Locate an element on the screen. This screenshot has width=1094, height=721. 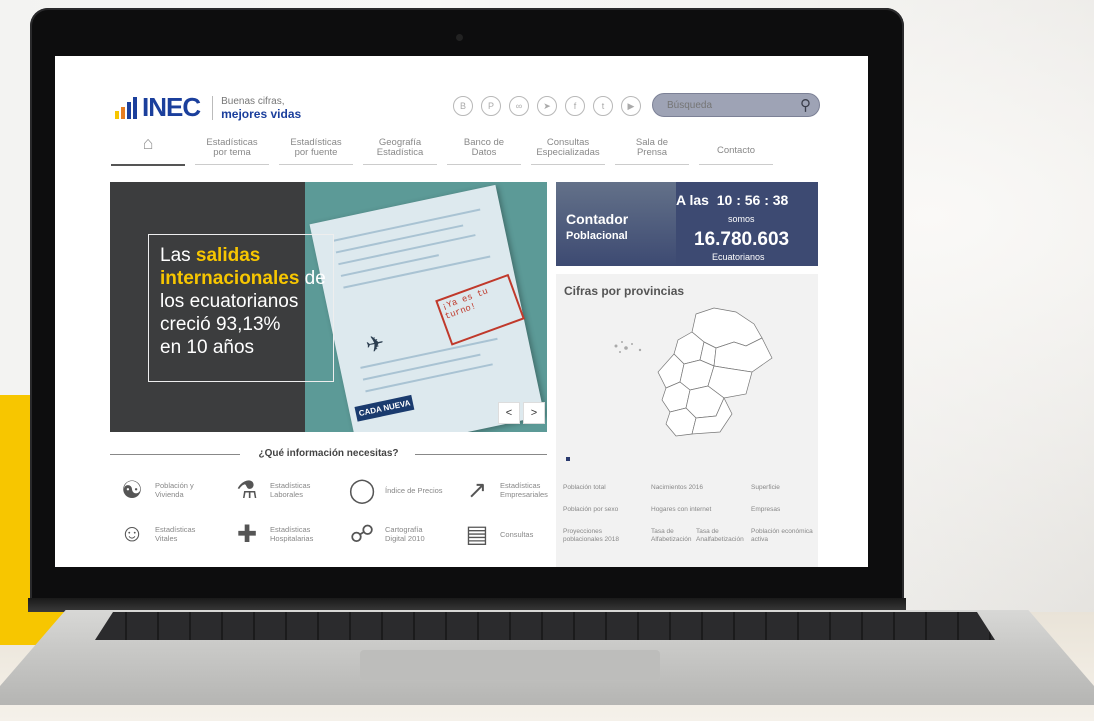
nav-geografia: Geografía Estadística is located at coordinates (400, 151).